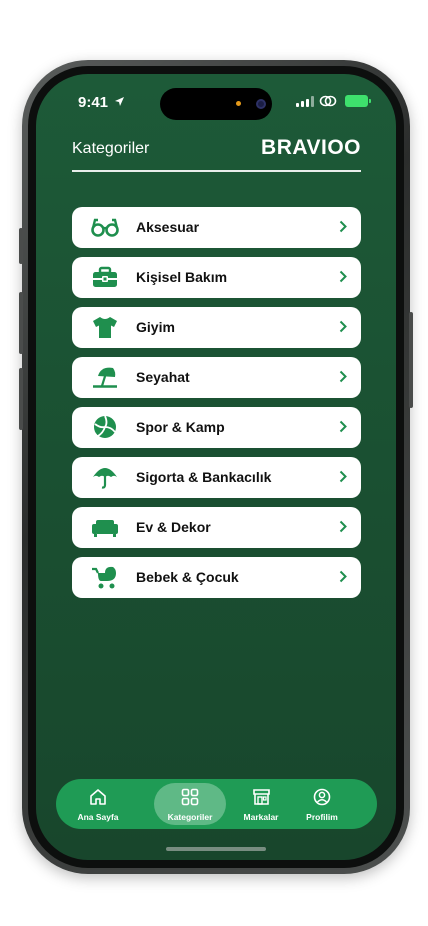  I want to click on category-item-seyahat: Seyahat, so click(216, 377).